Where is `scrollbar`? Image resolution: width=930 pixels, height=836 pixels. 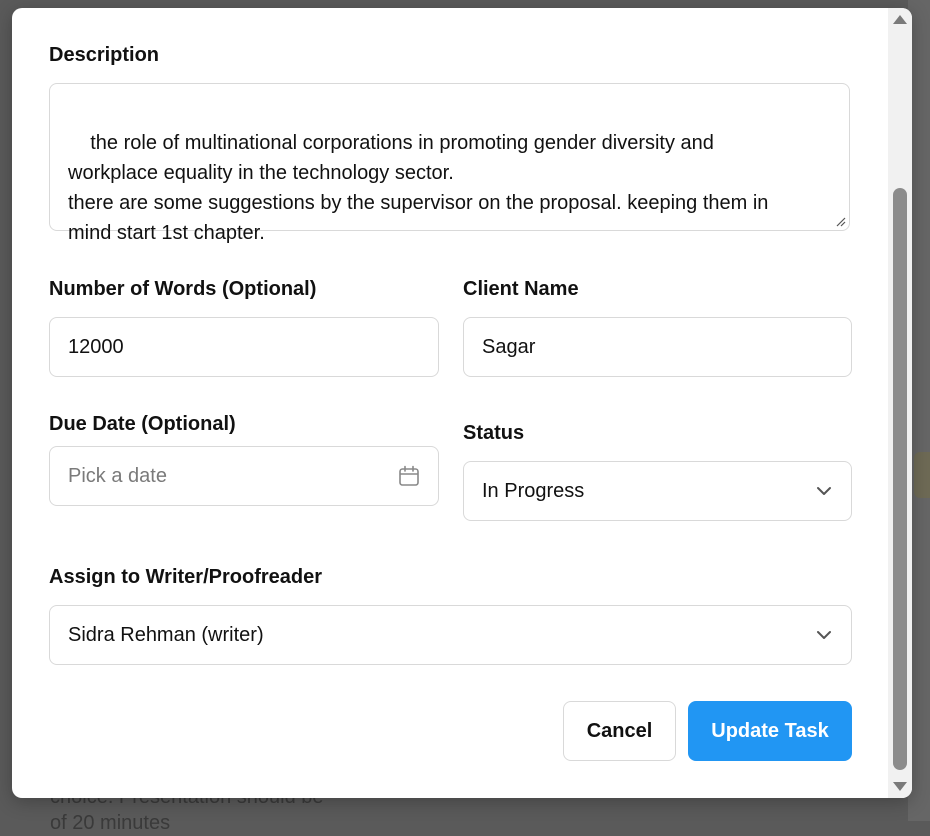 scrollbar is located at coordinates (900, 403).